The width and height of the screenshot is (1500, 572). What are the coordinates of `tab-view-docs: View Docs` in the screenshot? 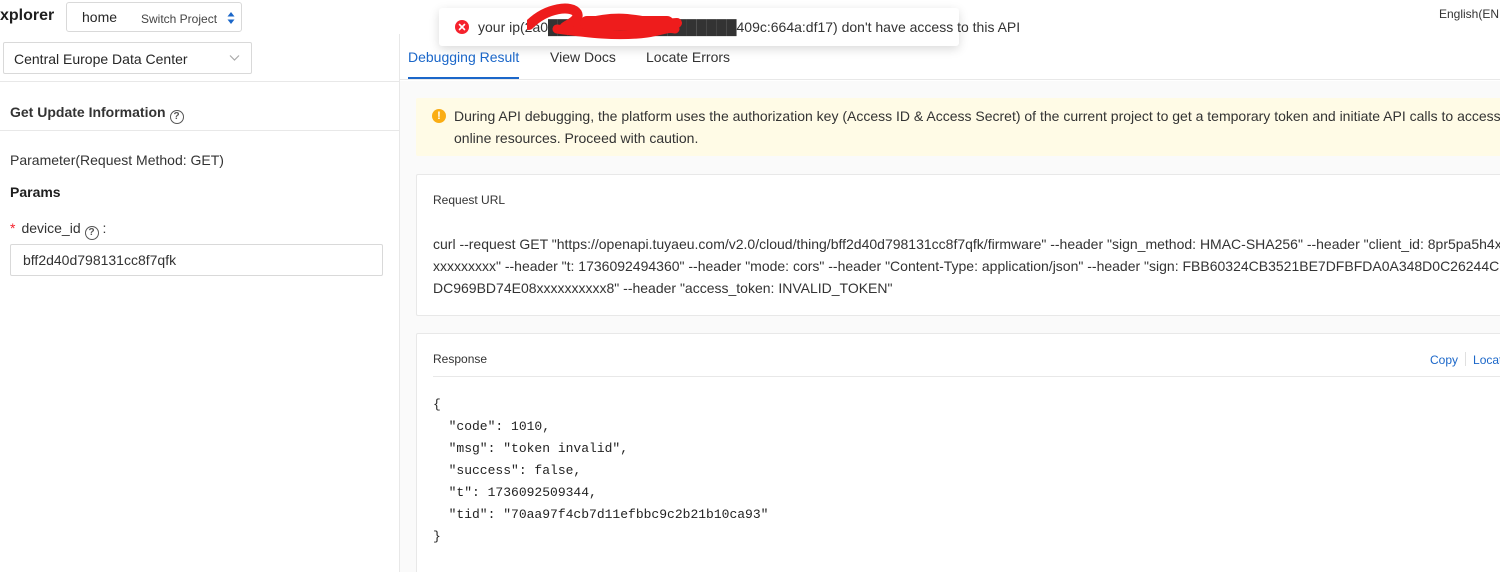 It's located at (583, 57).